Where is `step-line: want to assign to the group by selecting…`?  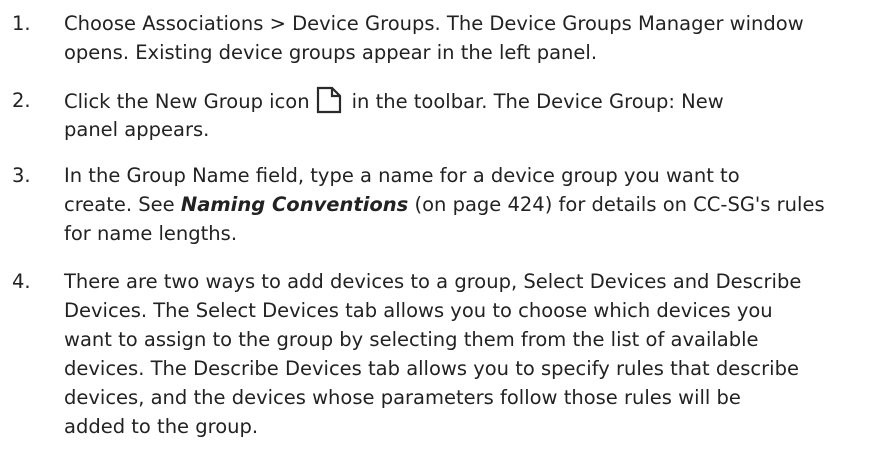 step-line: want to assign to the group by selecting… is located at coordinates (411, 339).